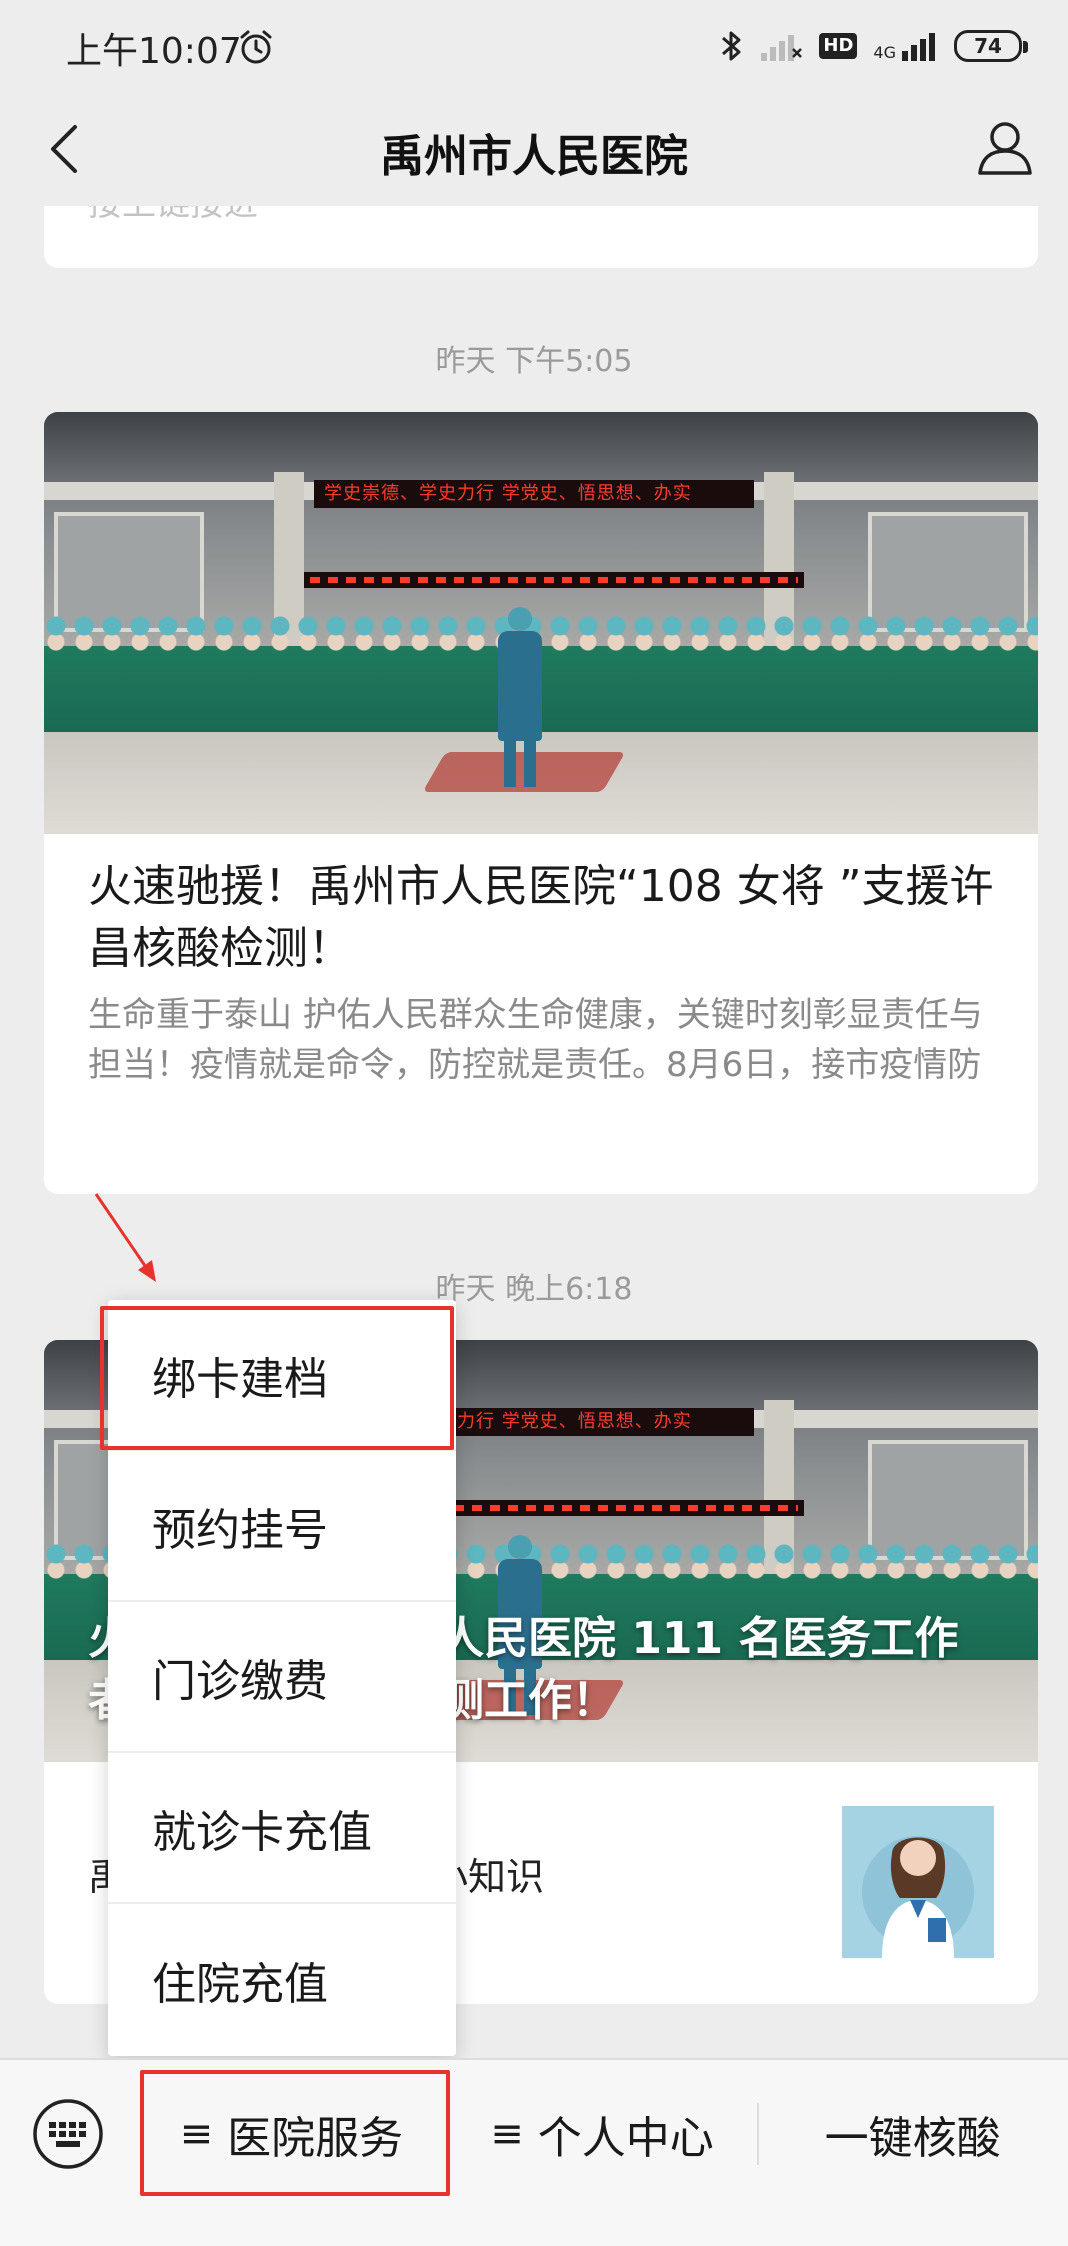 Image resolution: width=1068 pixels, height=2246 pixels. I want to click on cell-signal-icon, so click(918, 47).